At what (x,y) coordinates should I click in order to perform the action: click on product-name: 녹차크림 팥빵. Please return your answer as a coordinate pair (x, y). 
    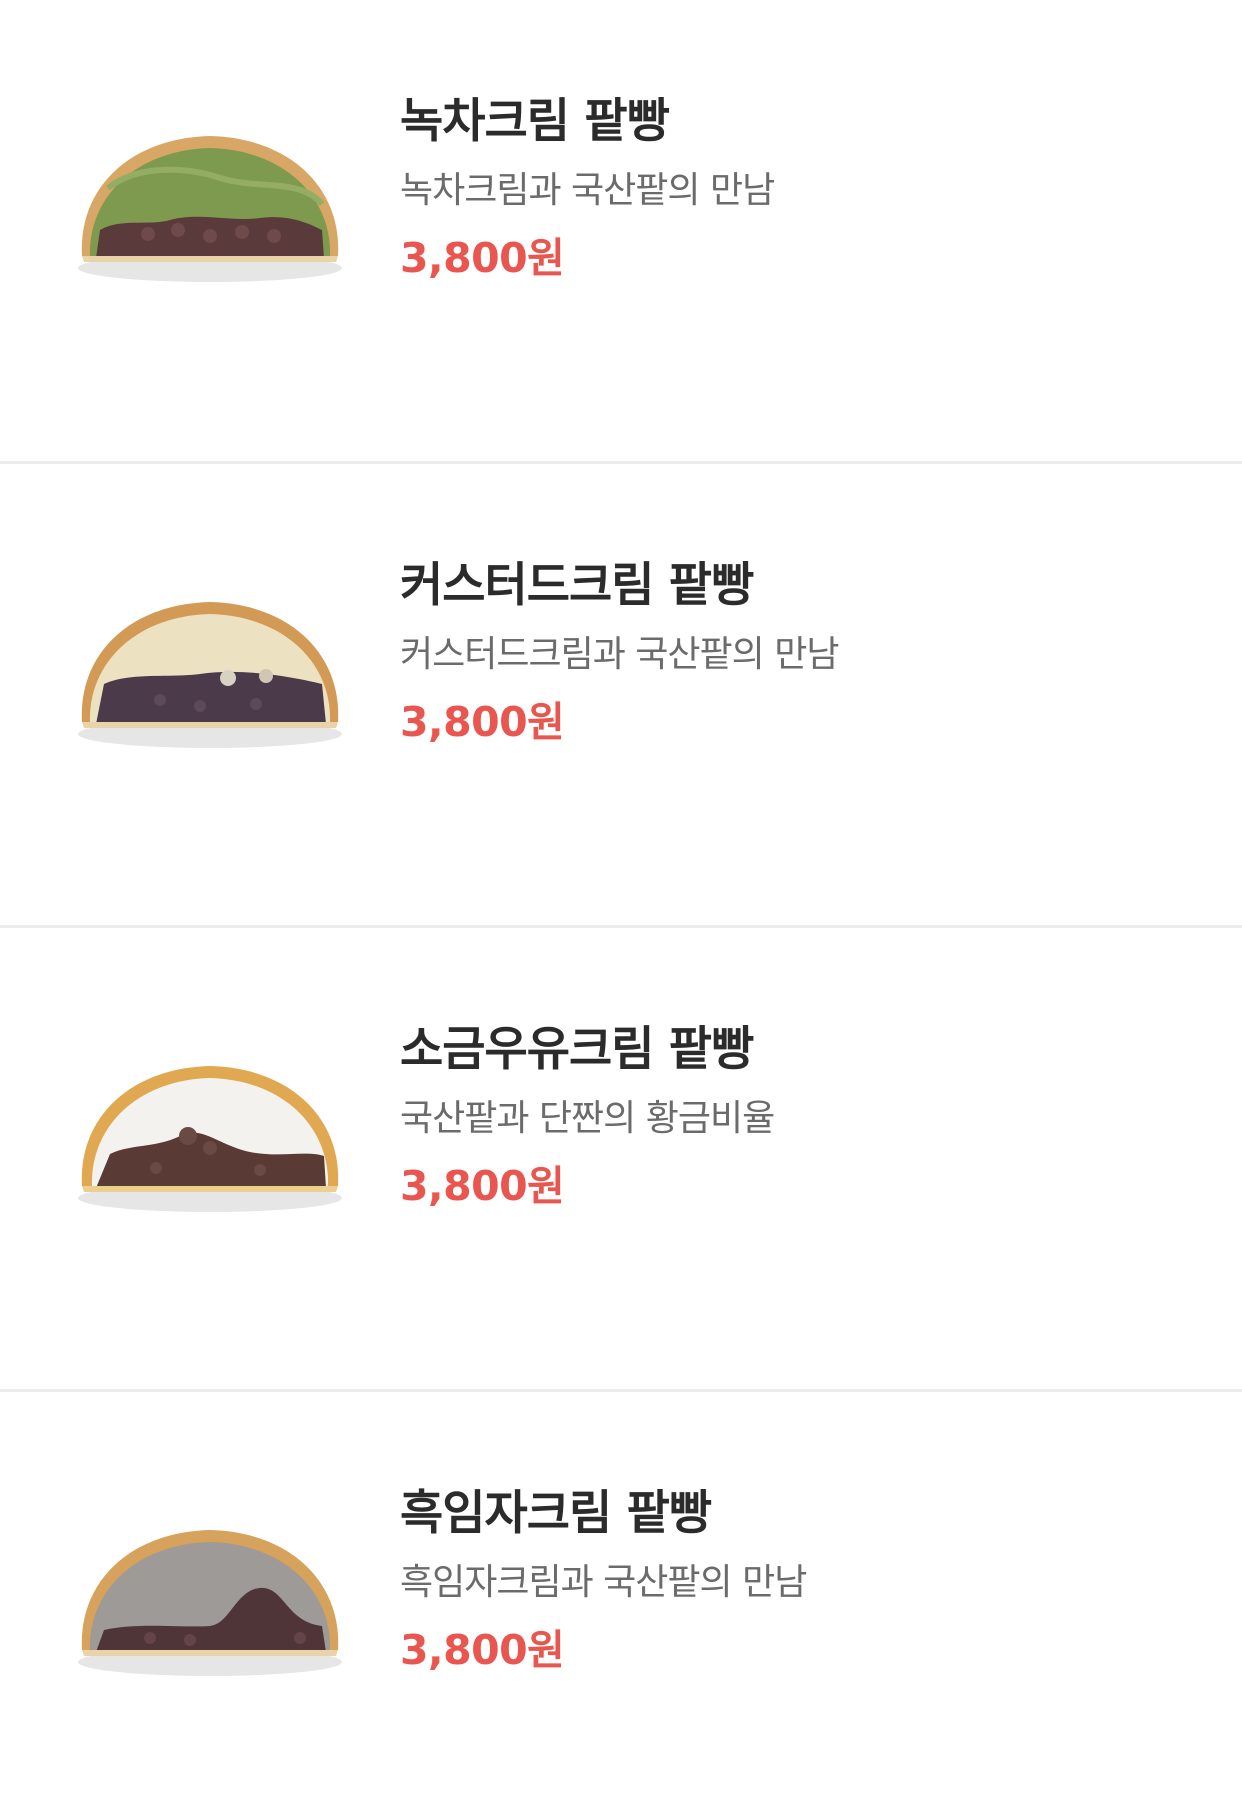
    Looking at the image, I should click on (535, 121).